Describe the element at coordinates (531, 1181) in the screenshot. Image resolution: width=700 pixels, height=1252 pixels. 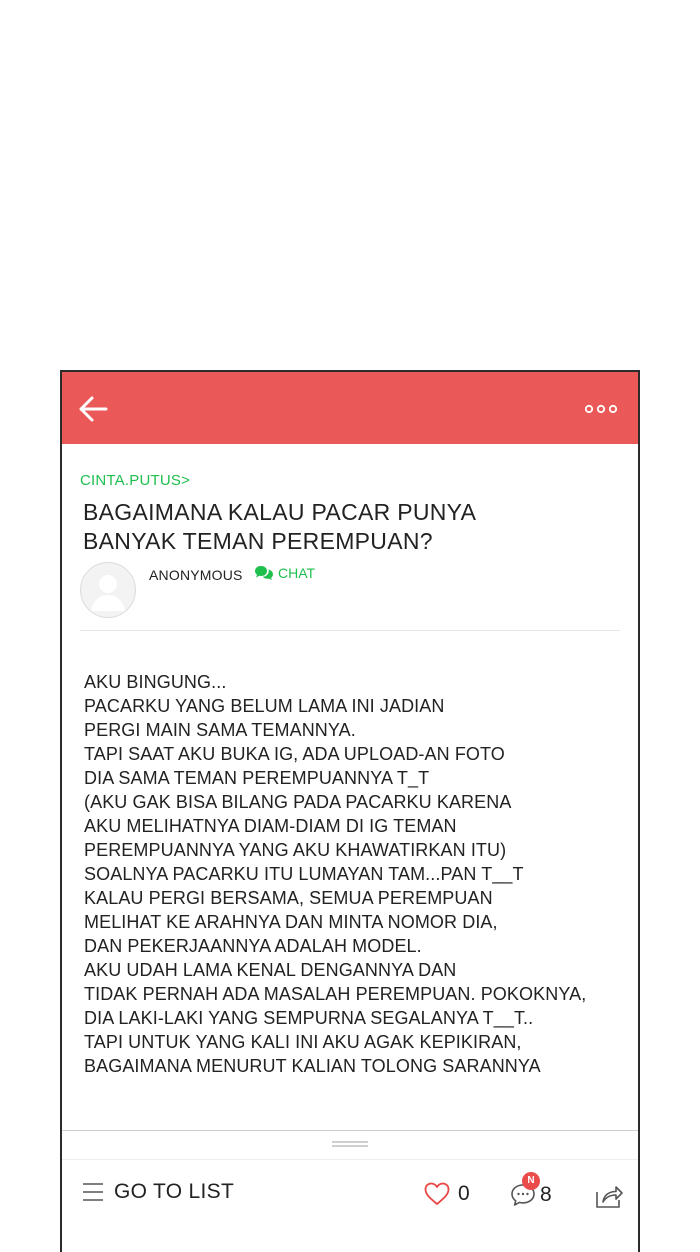
I see `new-badge: N` at that location.